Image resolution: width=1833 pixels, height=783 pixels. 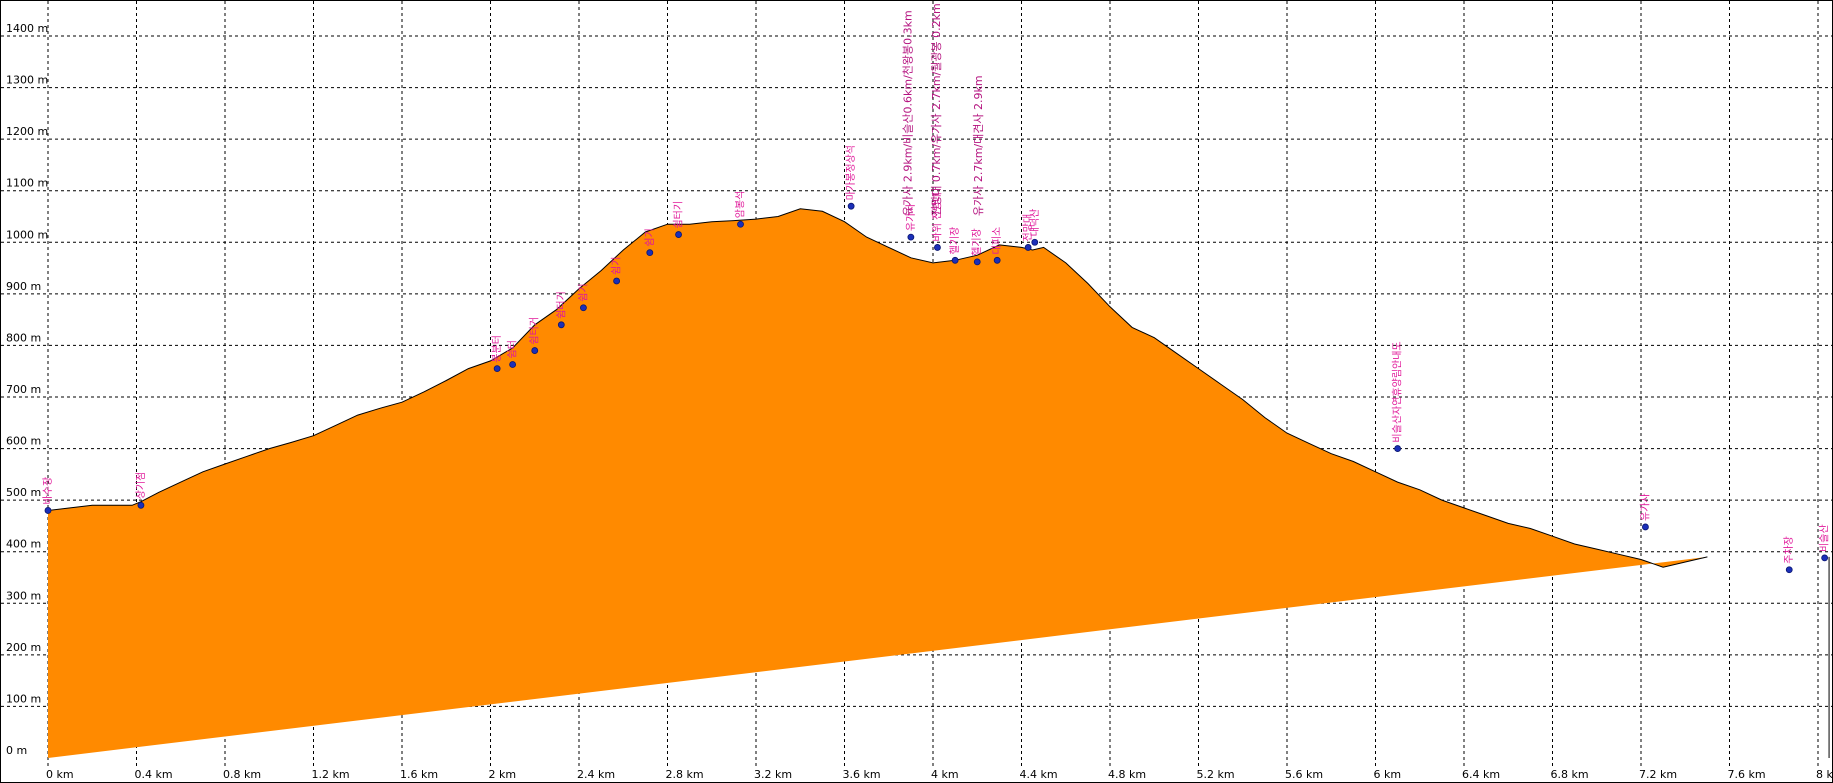 I want to click on y-tick-label: 1300 m, so click(x=27, y=80).